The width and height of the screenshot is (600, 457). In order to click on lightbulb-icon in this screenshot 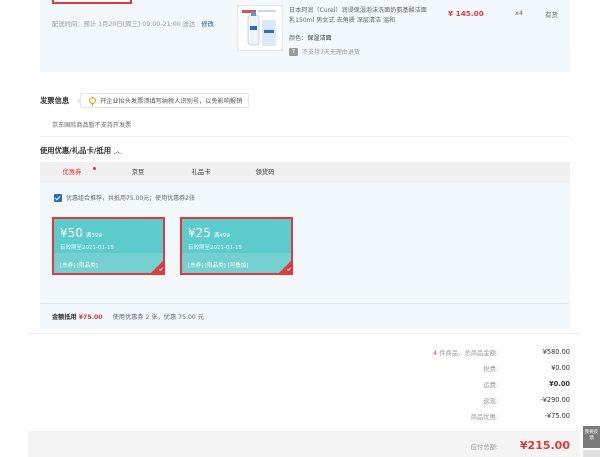, I will do `click(92, 101)`.